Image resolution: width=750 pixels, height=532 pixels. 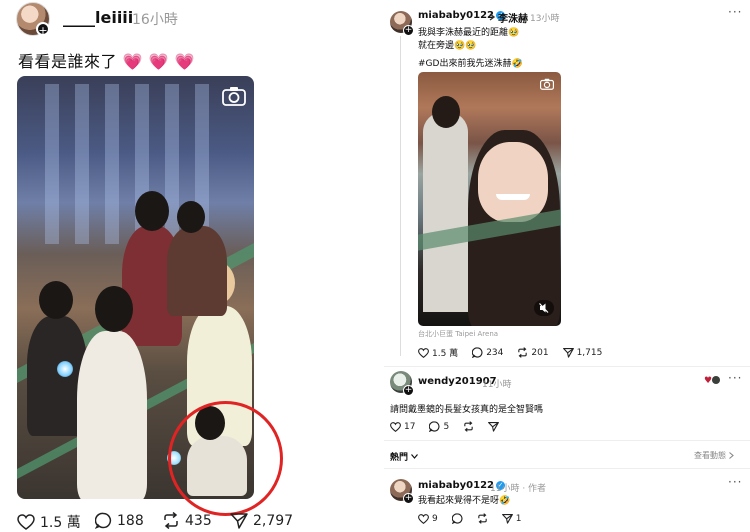 I want to click on speaker-muted-icon, so click(x=544, y=308).